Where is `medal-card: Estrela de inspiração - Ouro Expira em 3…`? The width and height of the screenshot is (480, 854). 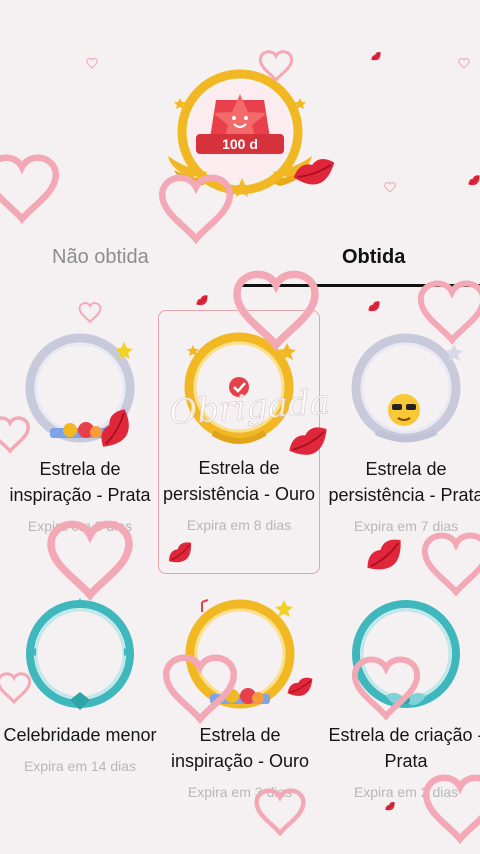 medal-card: Estrela de inspiração - Ouro Expira em 3… is located at coordinates (240, 699).